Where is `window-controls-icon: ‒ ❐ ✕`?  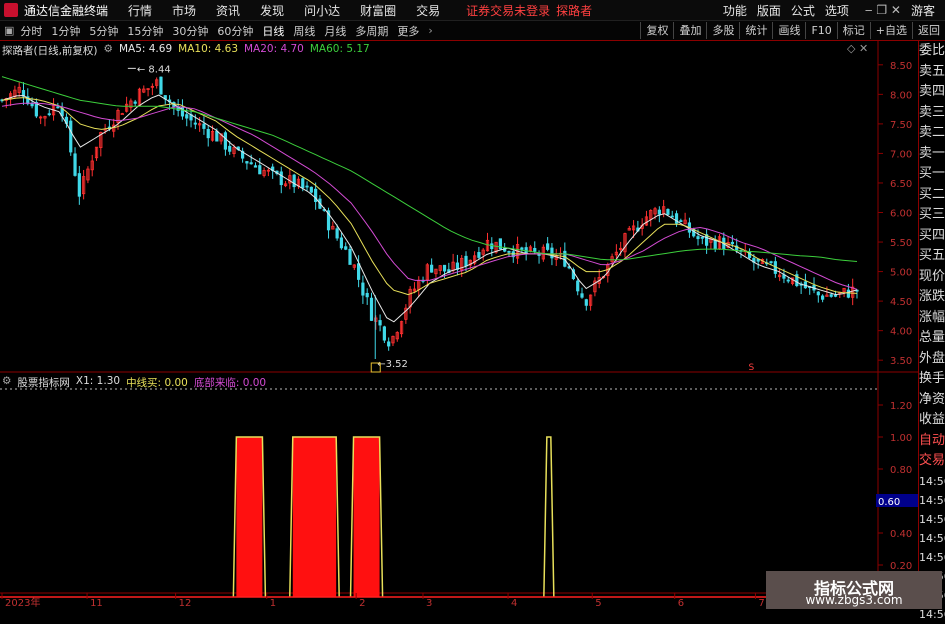
window-controls-icon: ‒ ❐ ✕ is located at coordinates (883, 10).